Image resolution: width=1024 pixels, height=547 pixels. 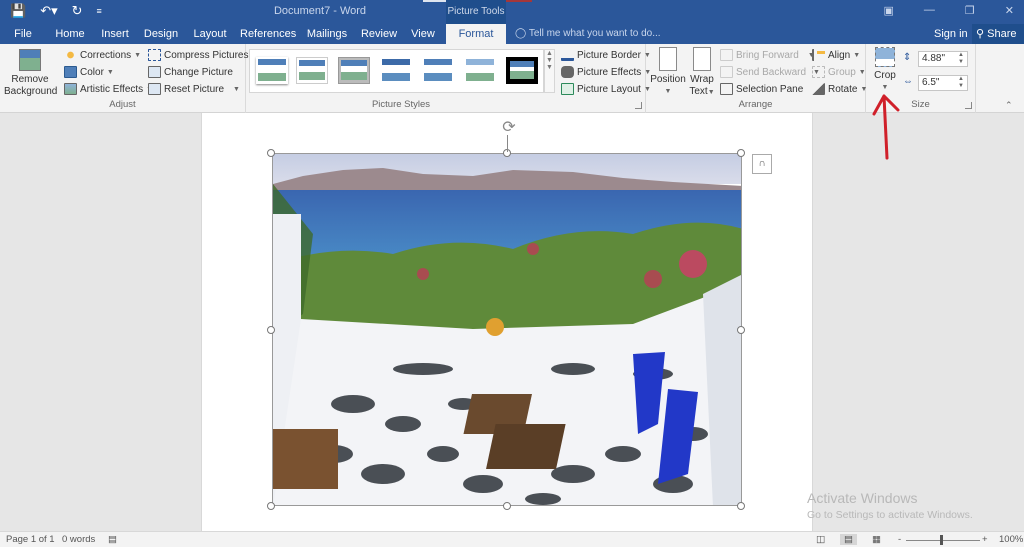 I want to click on close-icon: ✕, so click(x=1009, y=10).